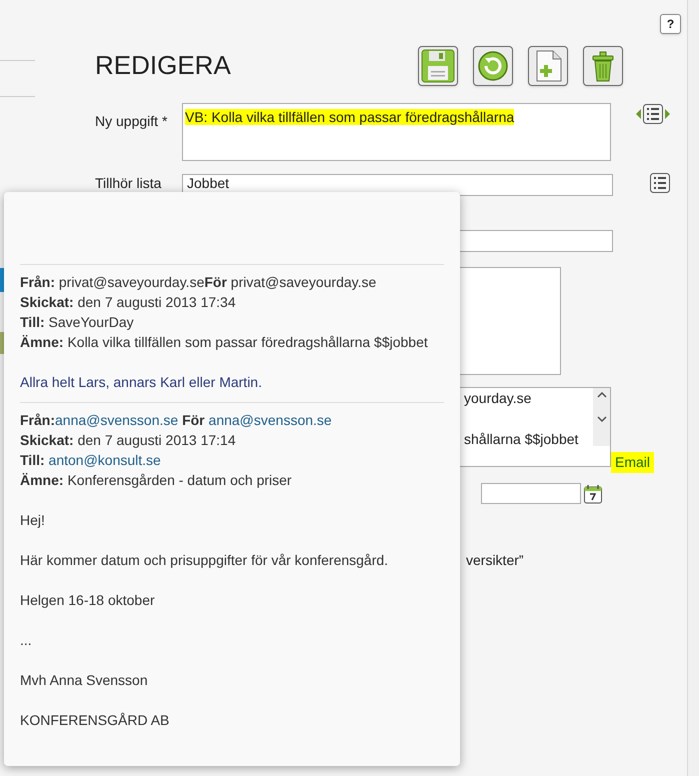 This screenshot has width=699, height=776. I want to click on email-header-line: Ämne: Kolla vilka tillfällen som passar föredragshållarna $$jobbet, so click(224, 342).